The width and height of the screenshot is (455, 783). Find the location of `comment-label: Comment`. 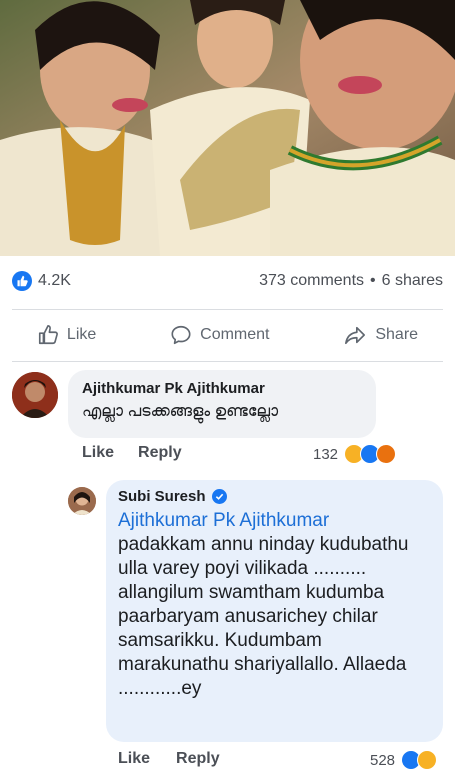

comment-label: Comment is located at coordinates (235, 334).